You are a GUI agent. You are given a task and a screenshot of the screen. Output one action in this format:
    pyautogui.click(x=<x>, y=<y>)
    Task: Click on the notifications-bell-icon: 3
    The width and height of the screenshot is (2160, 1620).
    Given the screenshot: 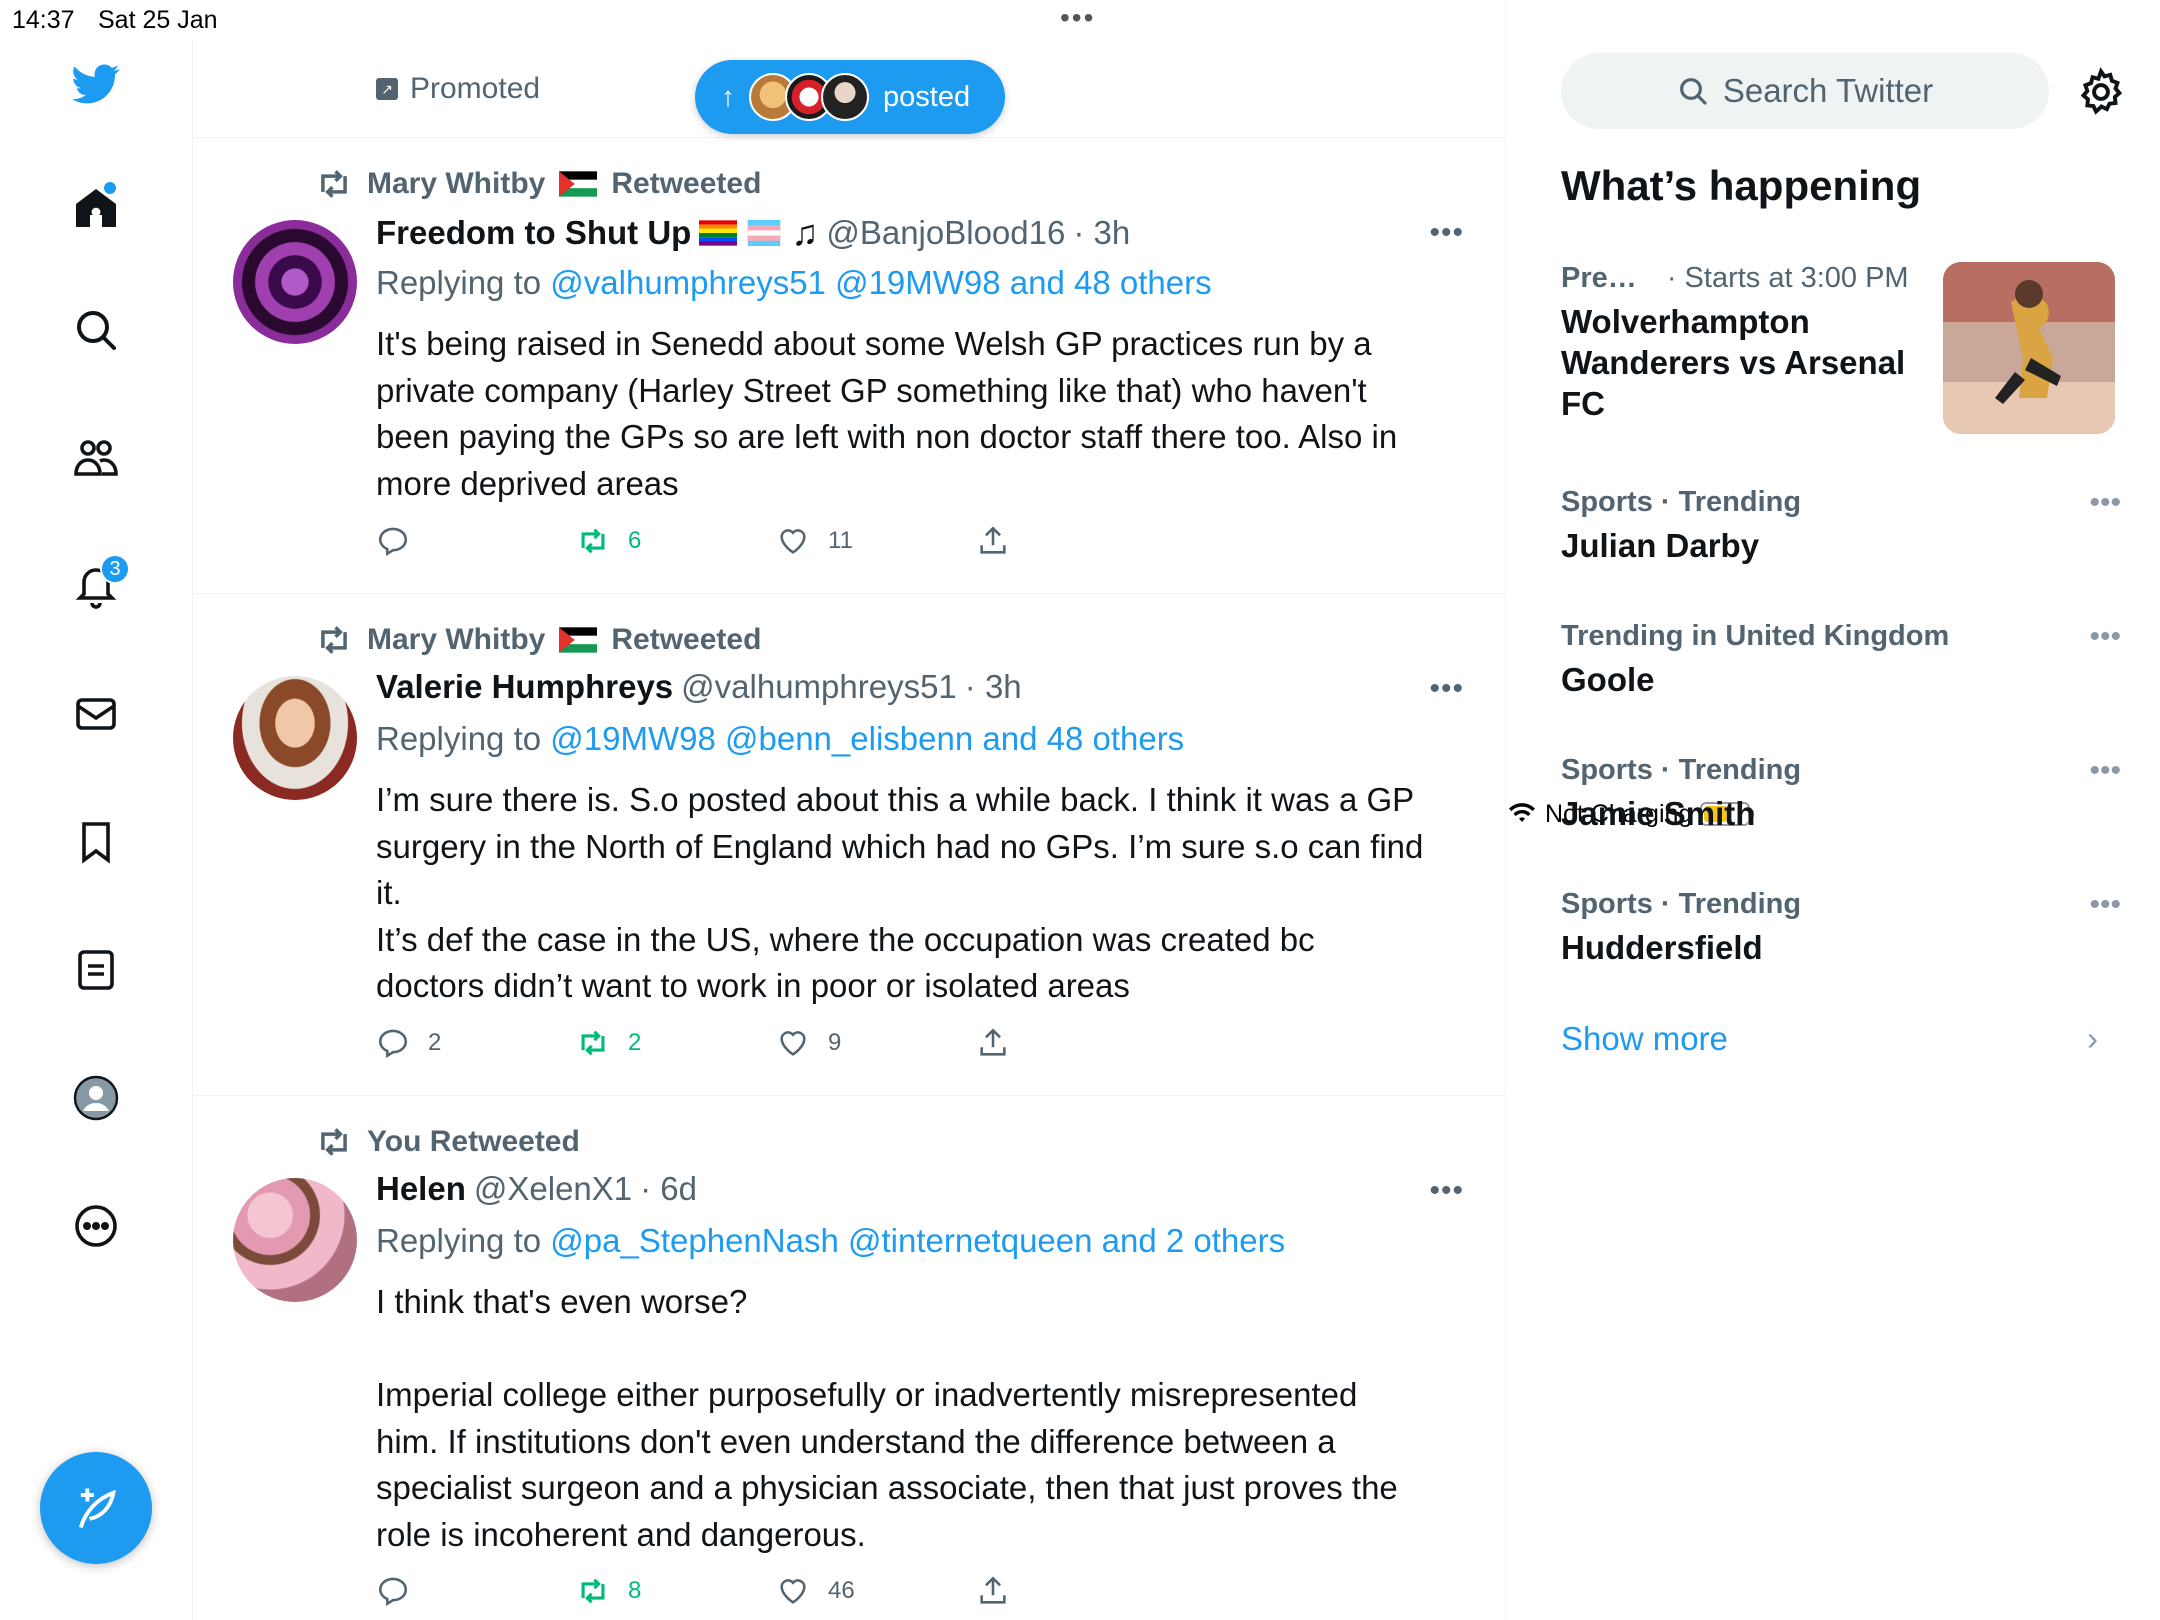 What is the action you would take?
    pyautogui.click(x=96, y=586)
    